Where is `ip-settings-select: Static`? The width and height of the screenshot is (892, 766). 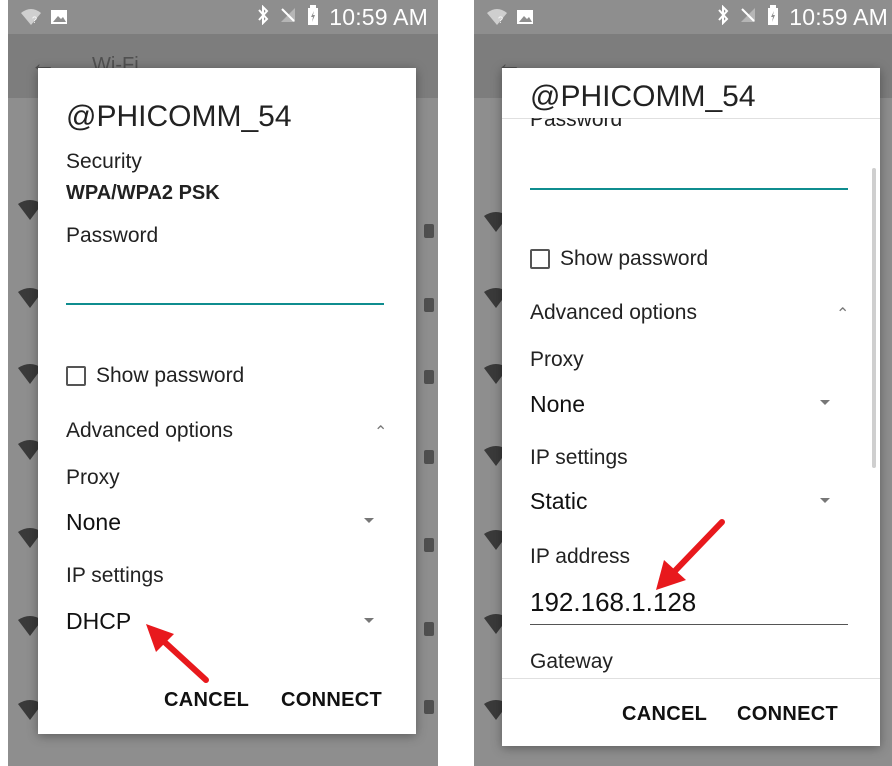
ip-settings-select: Static is located at coordinates (559, 501).